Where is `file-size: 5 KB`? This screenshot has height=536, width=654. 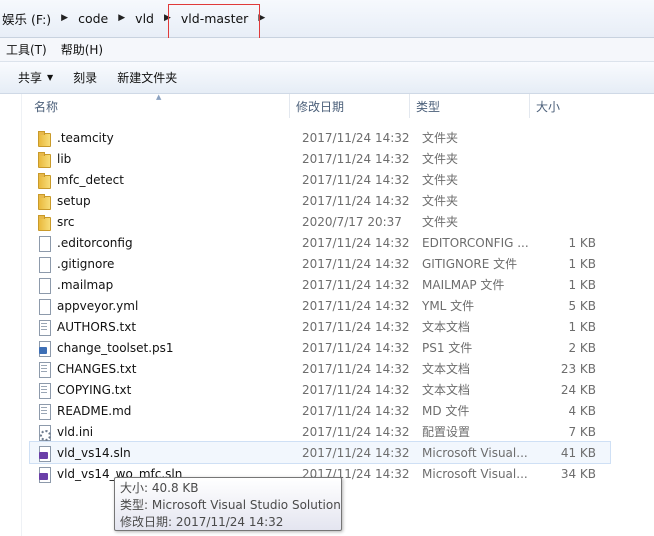 file-size: 5 KB is located at coordinates (582, 305).